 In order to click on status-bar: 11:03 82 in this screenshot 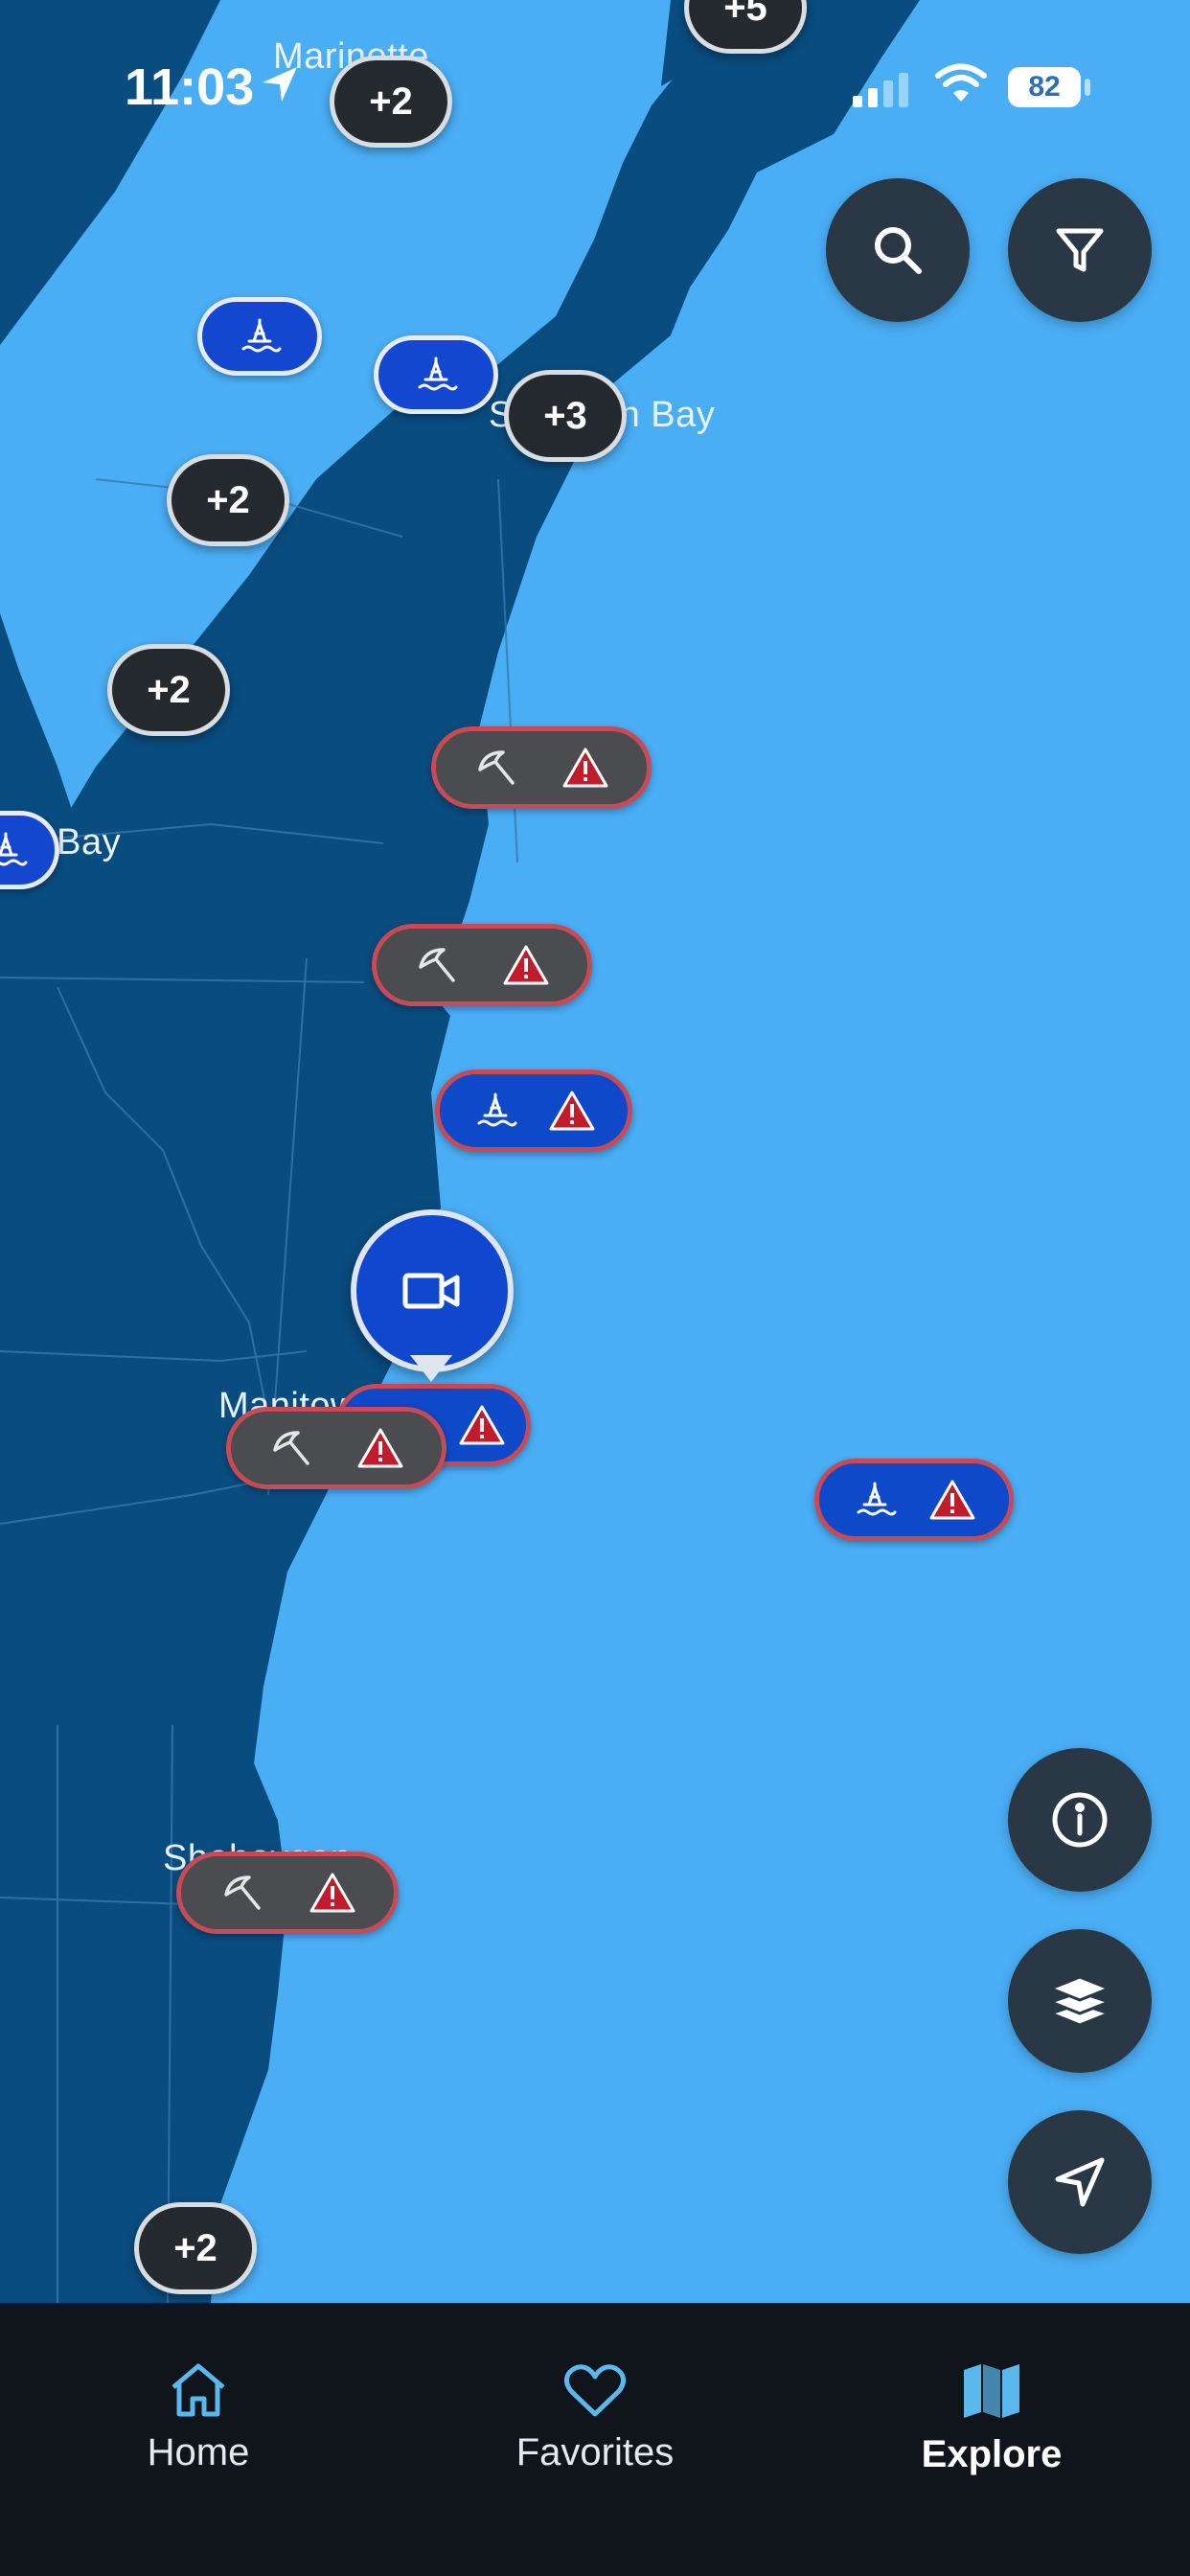, I will do `click(595, 86)`.